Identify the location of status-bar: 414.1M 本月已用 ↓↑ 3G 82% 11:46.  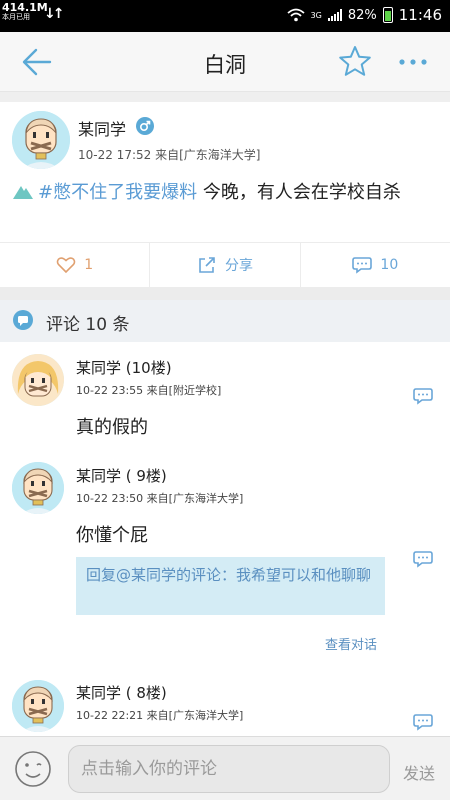
(225, 16).